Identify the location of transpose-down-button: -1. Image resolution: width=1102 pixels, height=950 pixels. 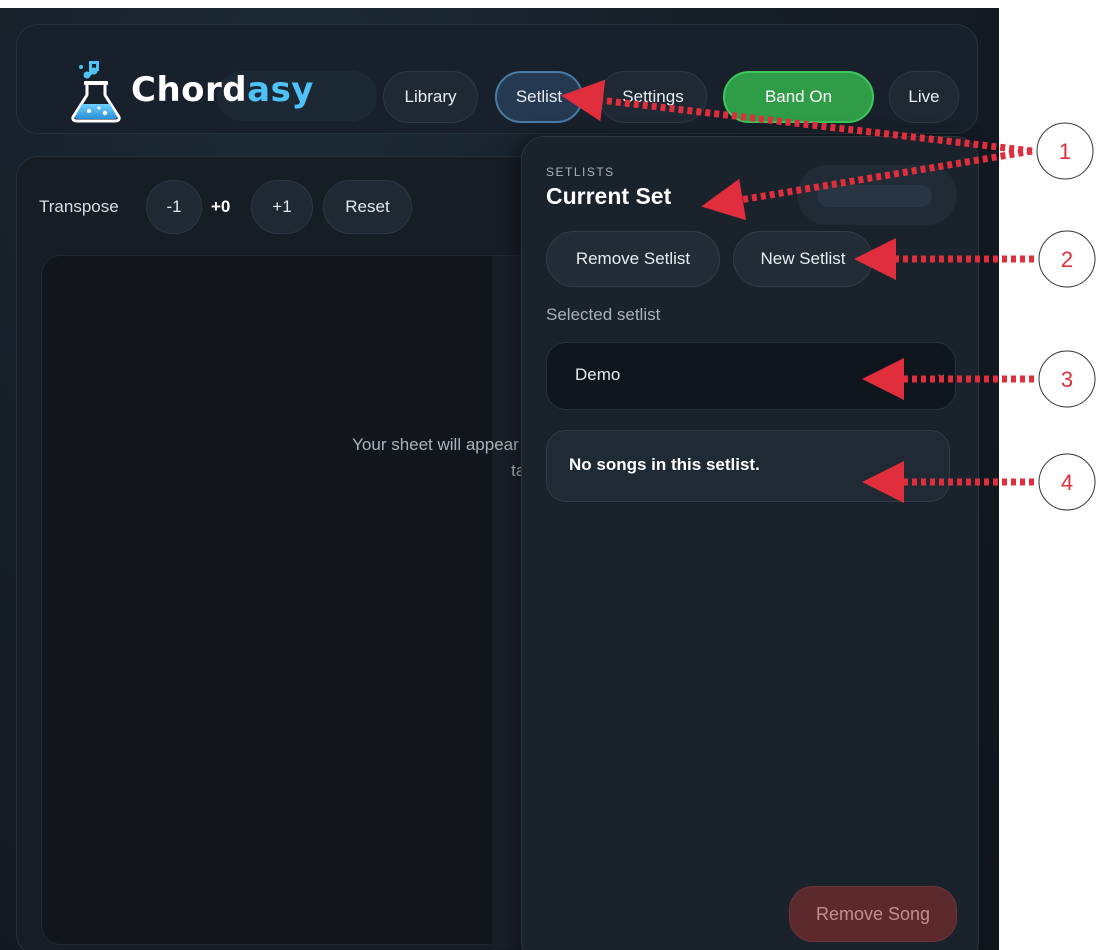
(174, 207).